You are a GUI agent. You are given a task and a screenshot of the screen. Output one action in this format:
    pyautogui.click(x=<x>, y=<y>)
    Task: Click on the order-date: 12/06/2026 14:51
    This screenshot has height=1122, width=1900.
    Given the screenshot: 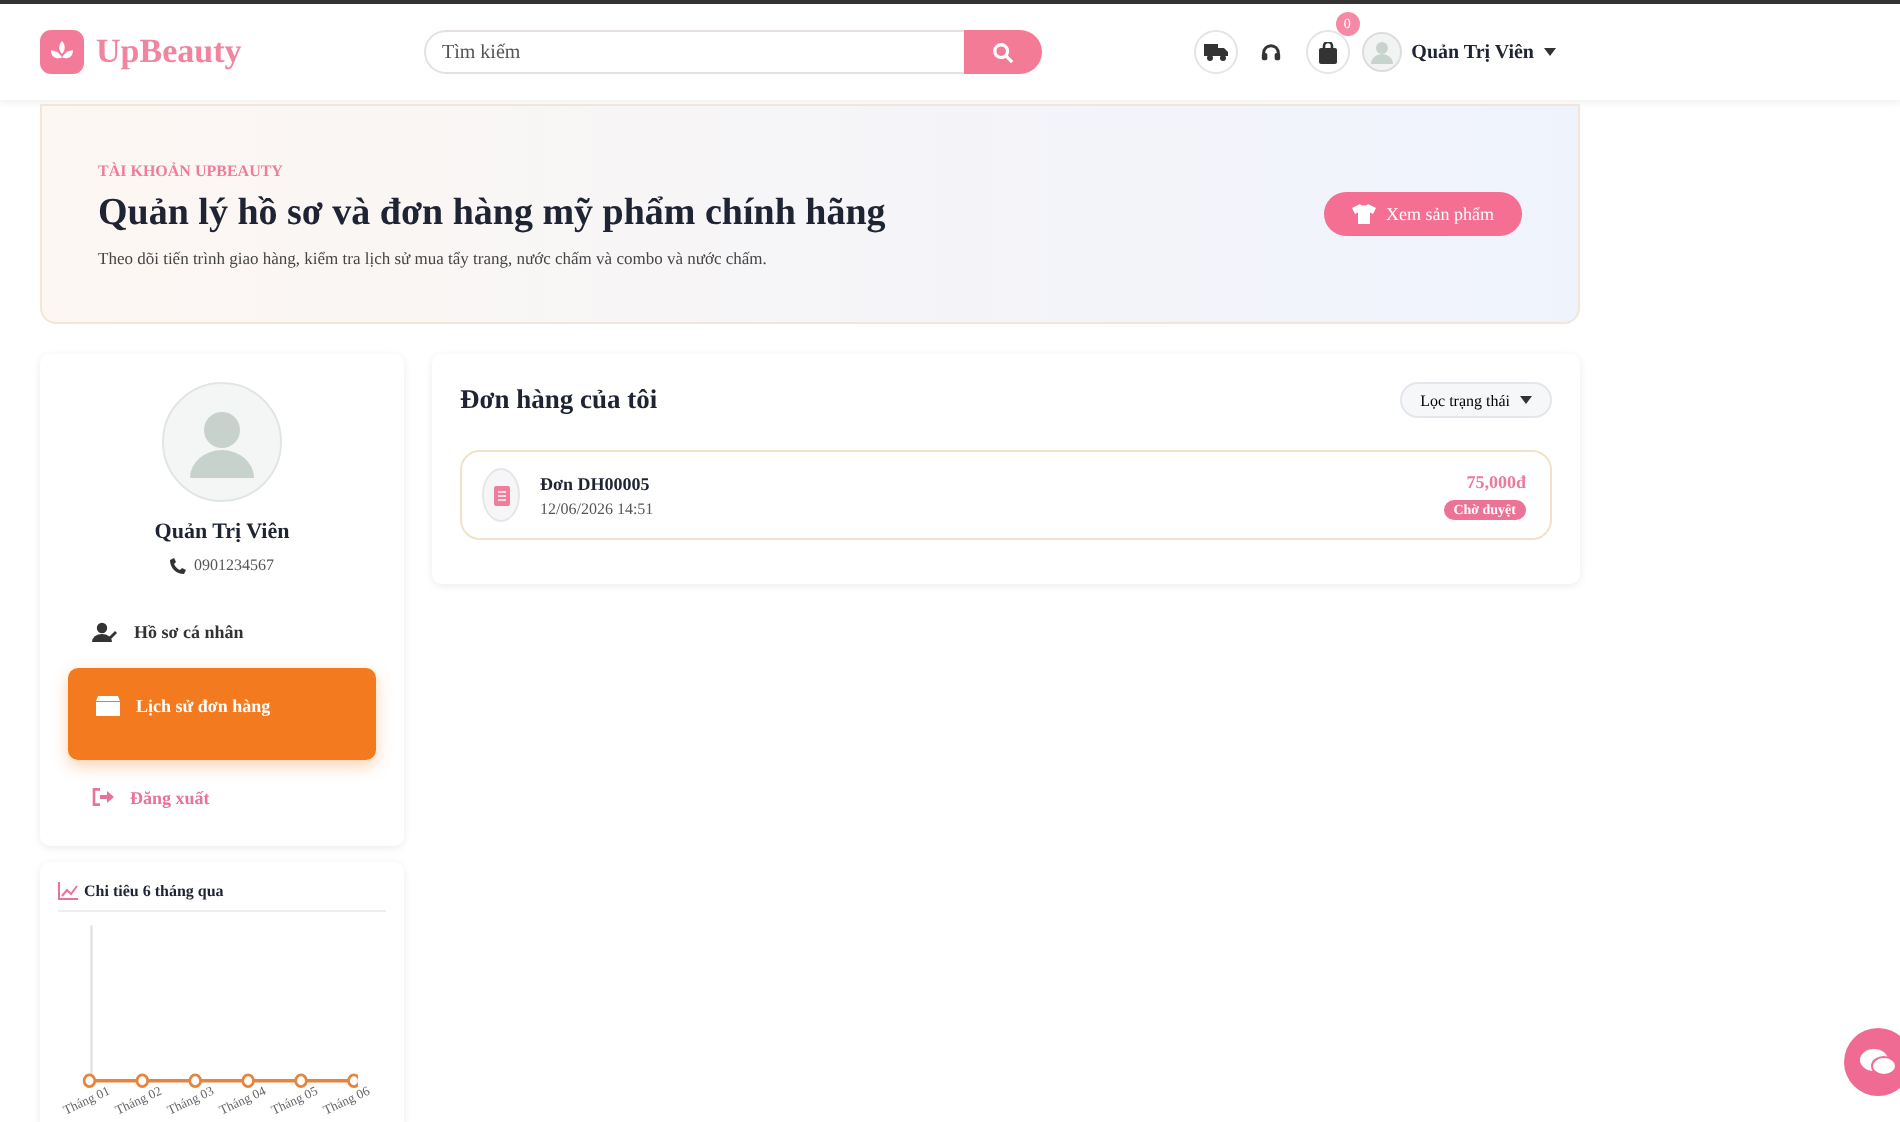 What is the action you would take?
    pyautogui.click(x=598, y=508)
    